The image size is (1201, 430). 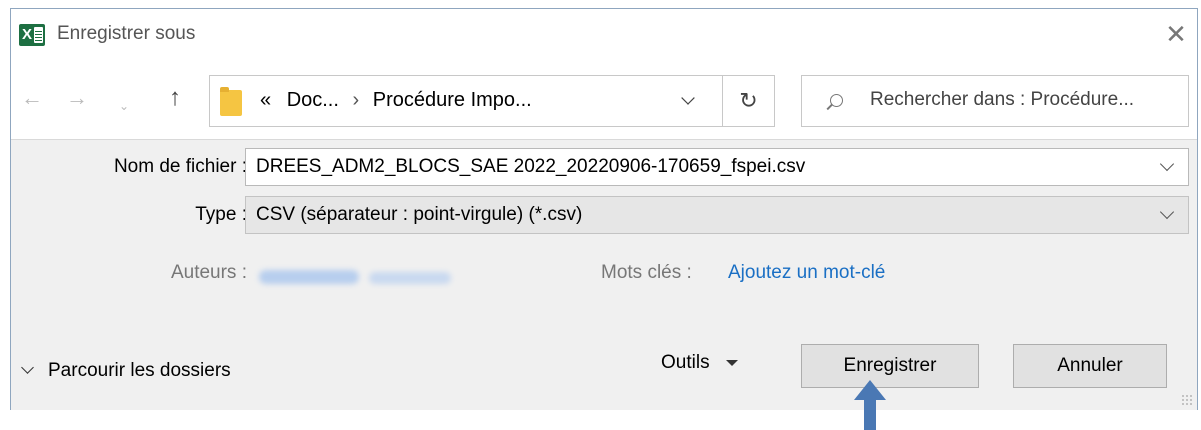 I want to click on tools-menu: Outils, so click(x=699, y=363).